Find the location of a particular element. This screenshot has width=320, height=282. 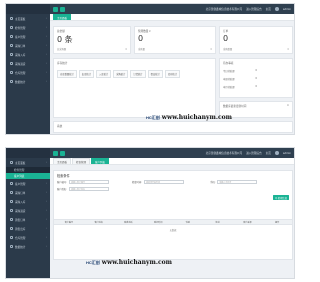

todo-panel: 待办事项 今日待处理 0 本周待处理 0 本月待处理 0 is located at coordinates (256, 78).